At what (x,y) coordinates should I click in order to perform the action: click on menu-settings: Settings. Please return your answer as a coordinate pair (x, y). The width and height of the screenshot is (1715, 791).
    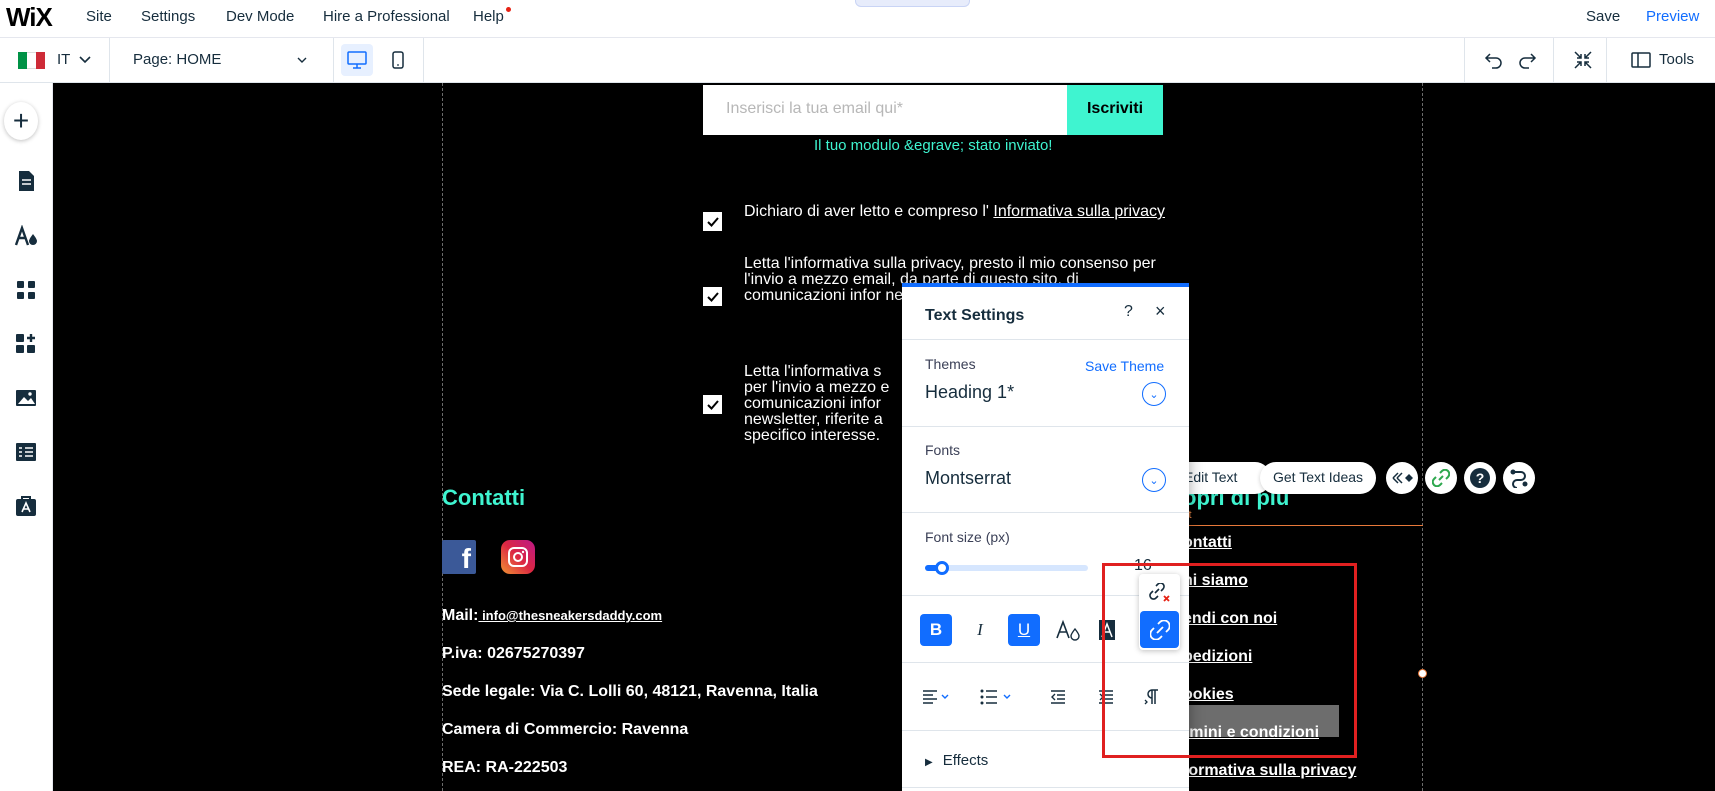
    Looking at the image, I should click on (168, 16).